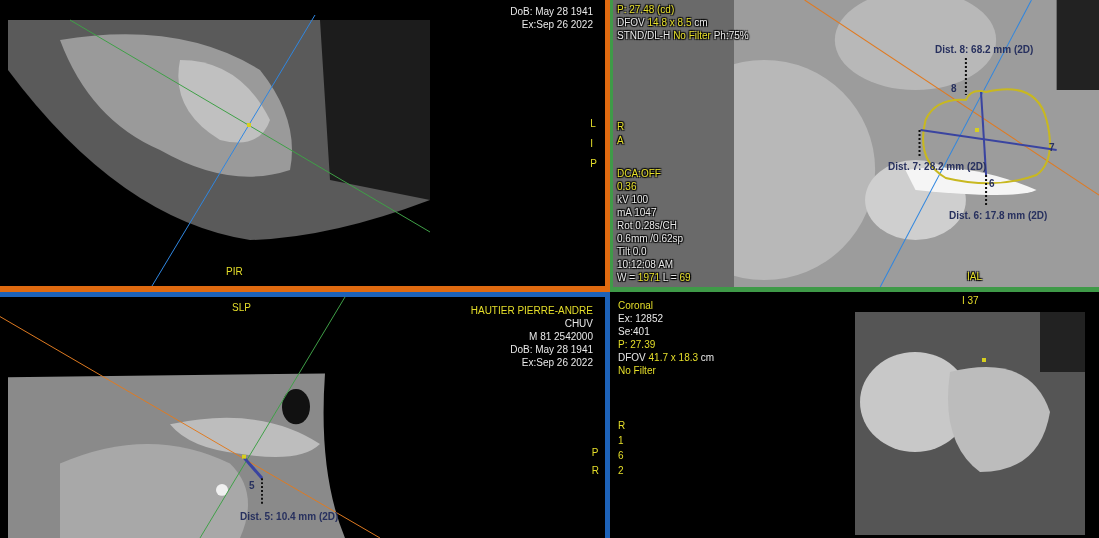 Image resolution: width=1099 pixels, height=538 pixels. Describe the element at coordinates (234, 272) in the screenshot. I see `orientation-label: PIR` at that location.